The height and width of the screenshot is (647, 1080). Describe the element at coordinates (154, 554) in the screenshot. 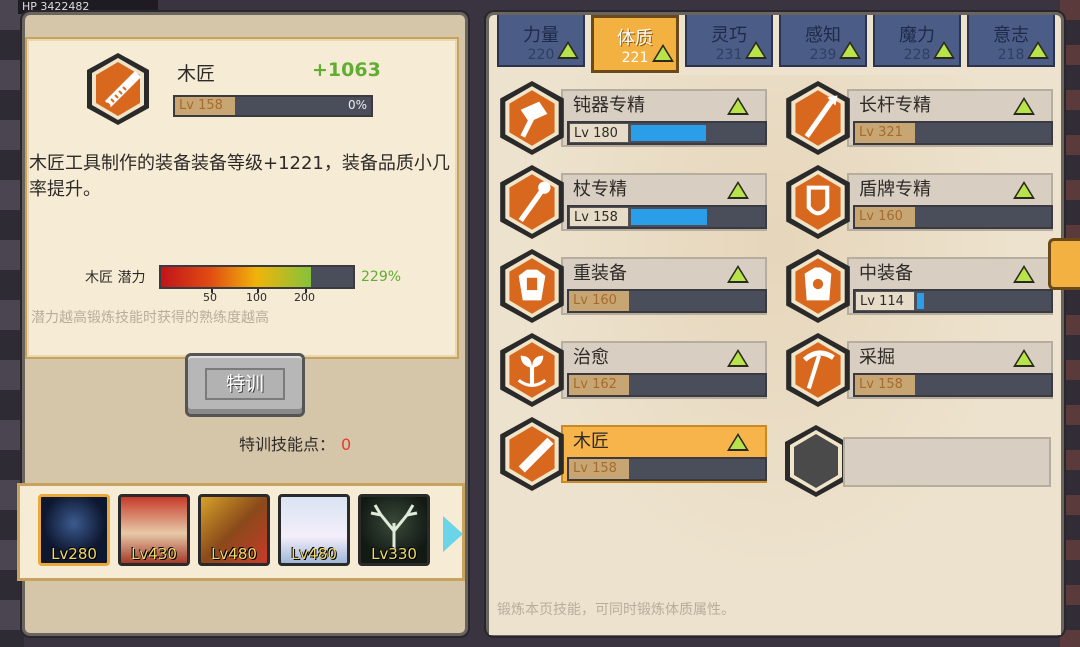

I see `hero-level: Lv430` at that location.